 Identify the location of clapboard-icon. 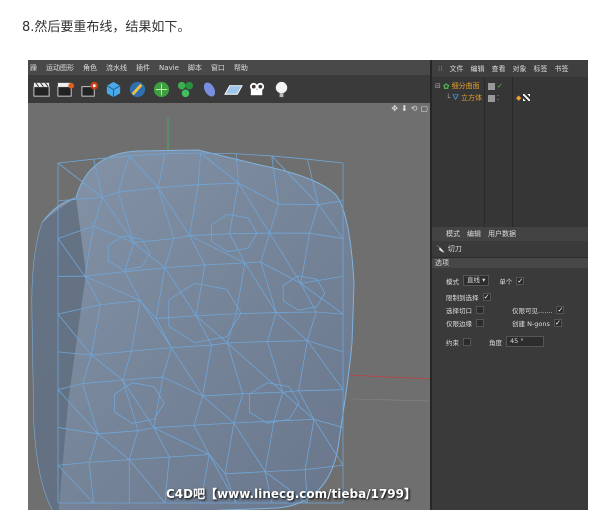
(41, 89).